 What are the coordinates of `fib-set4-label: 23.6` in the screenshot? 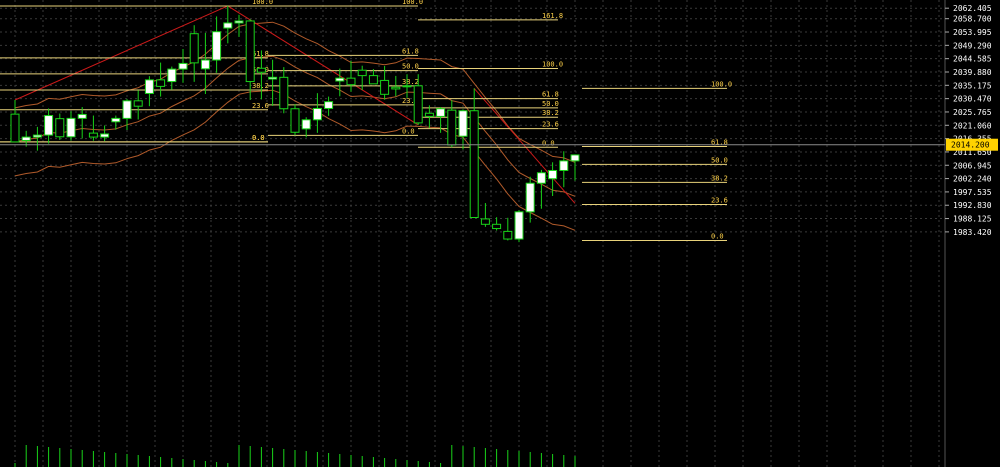 It's located at (719, 201).